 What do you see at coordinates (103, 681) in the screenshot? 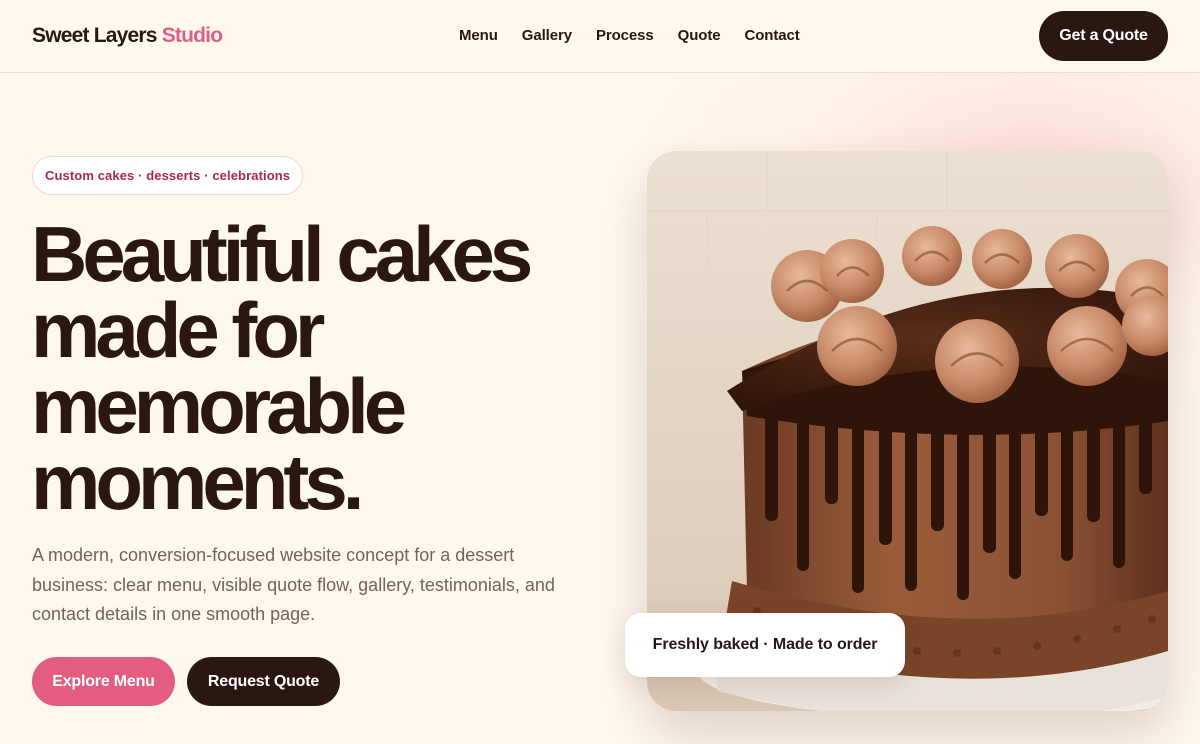
I see `explore-menu-button: Explore Menu` at bounding box center [103, 681].